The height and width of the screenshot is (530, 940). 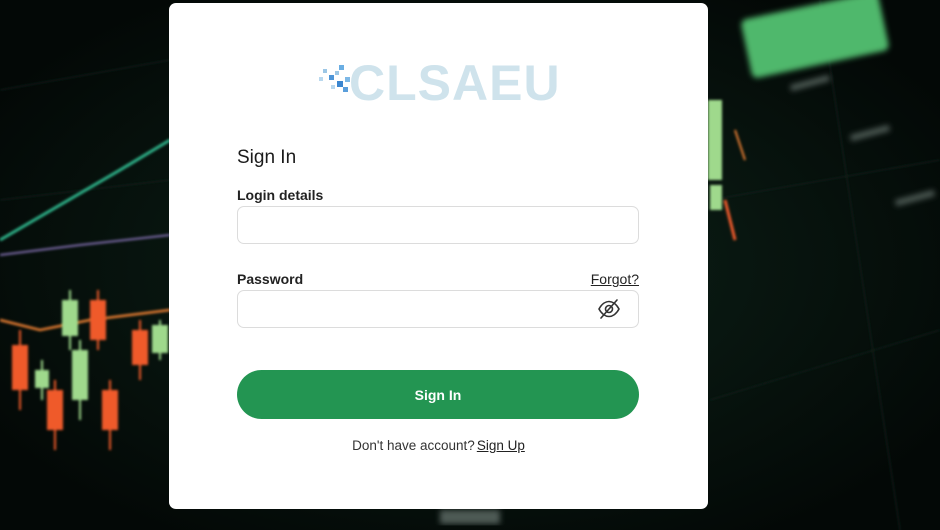 What do you see at coordinates (615, 279) in the screenshot?
I see `forgot-password-link: Forgot?` at bounding box center [615, 279].